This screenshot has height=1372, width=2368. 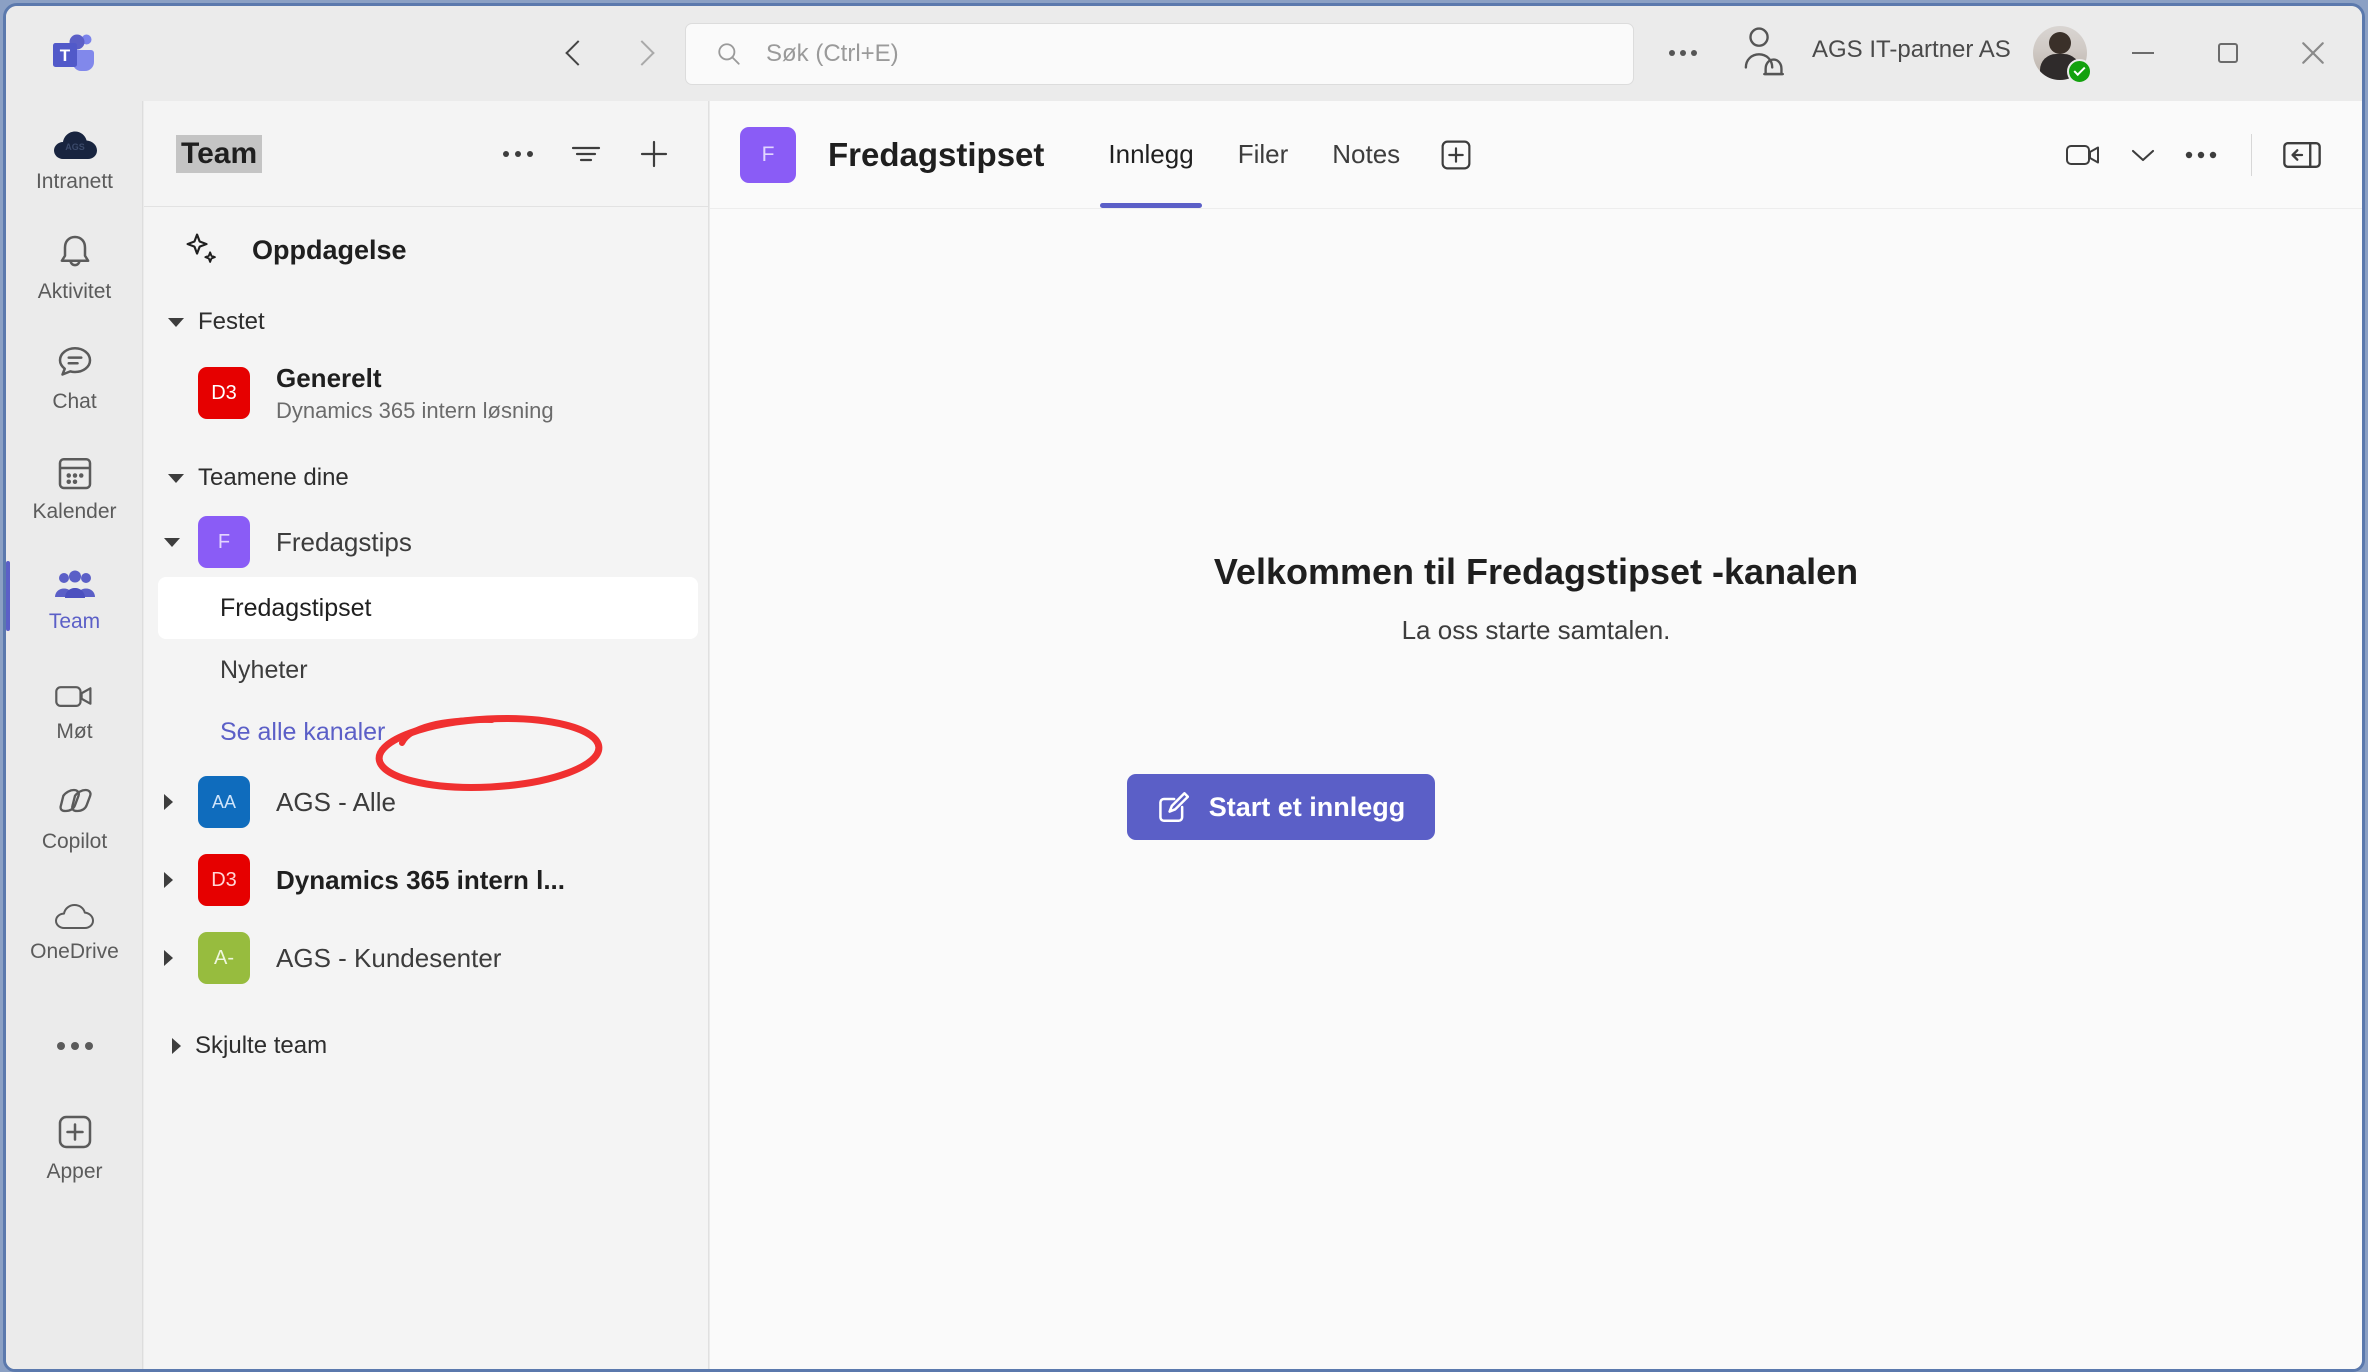 What do you see at coordinates (586, 154) in the screenshot?
I see `sidebar-filter-button` at bounding box center [586, 154].